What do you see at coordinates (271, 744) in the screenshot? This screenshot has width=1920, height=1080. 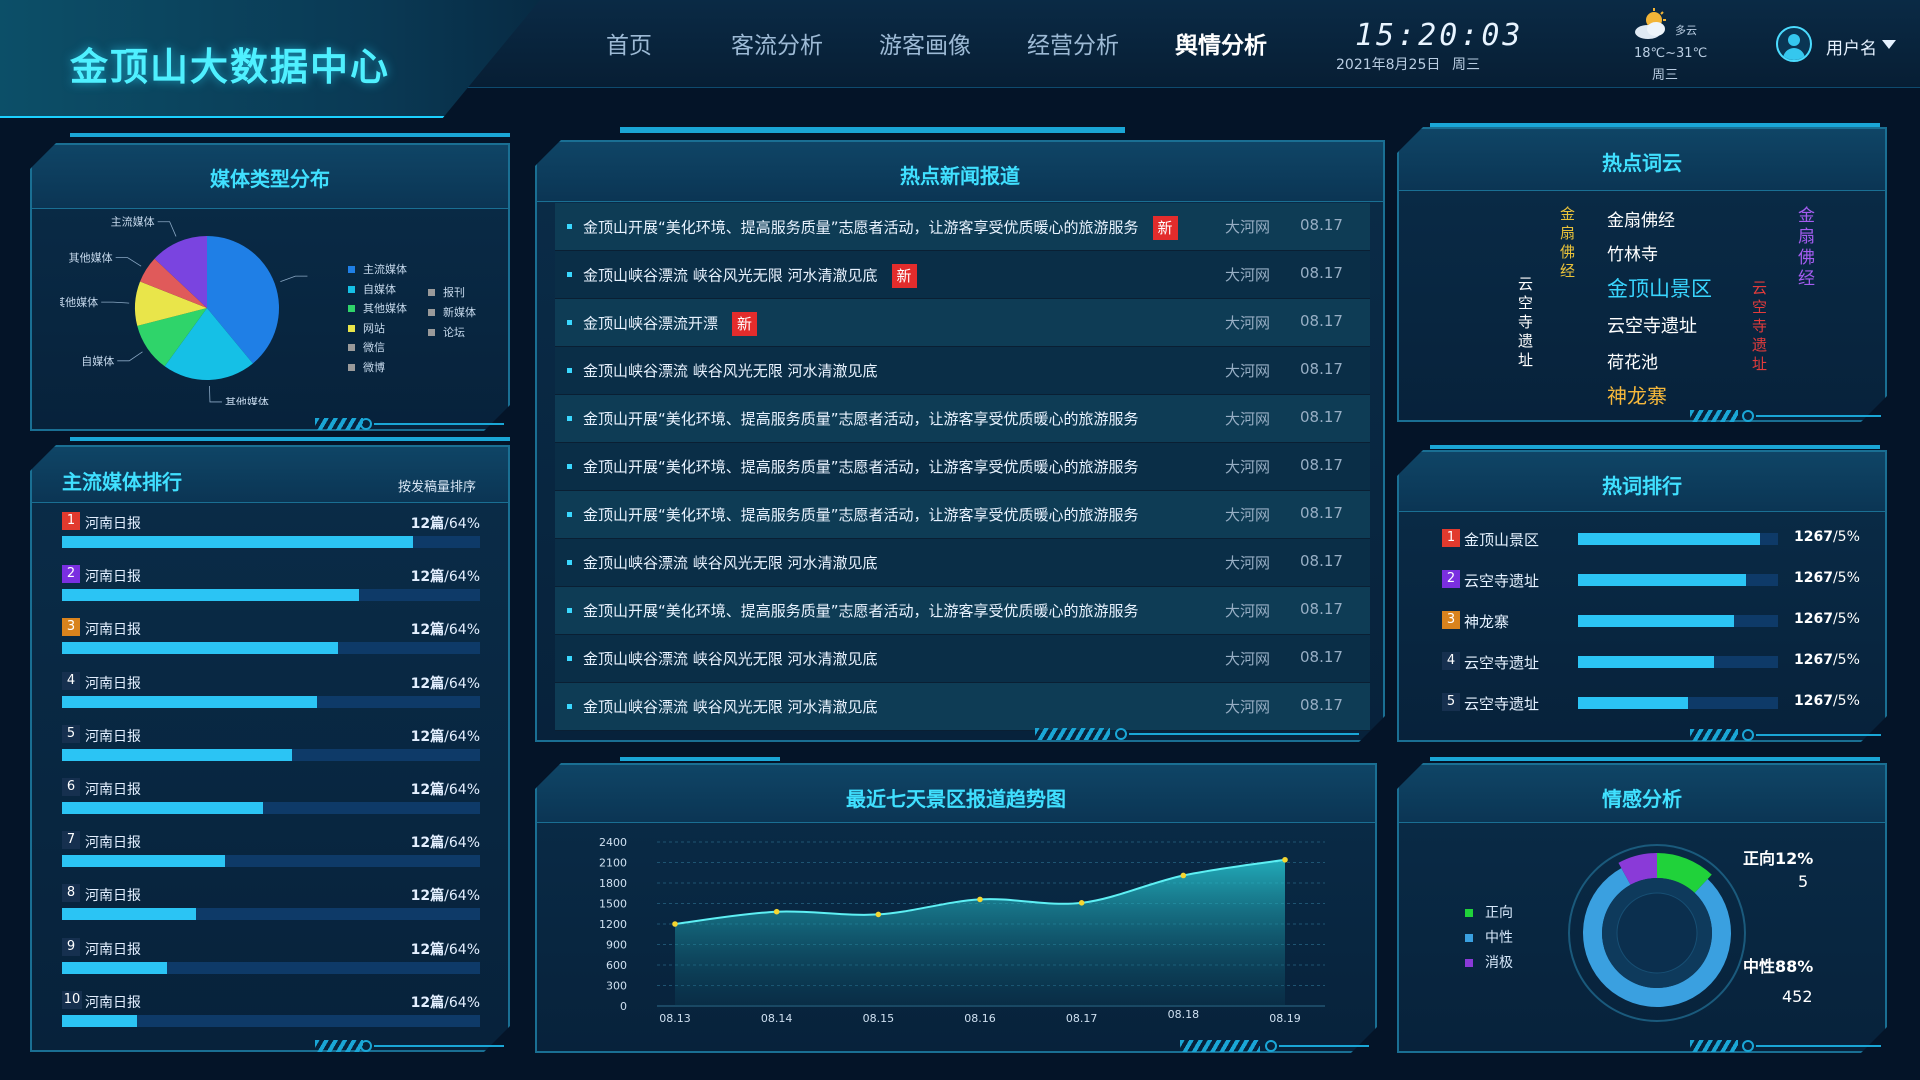 I see `media-rank-row: 5 河南日报 12篇/64%` at bounding box center [271, 744].